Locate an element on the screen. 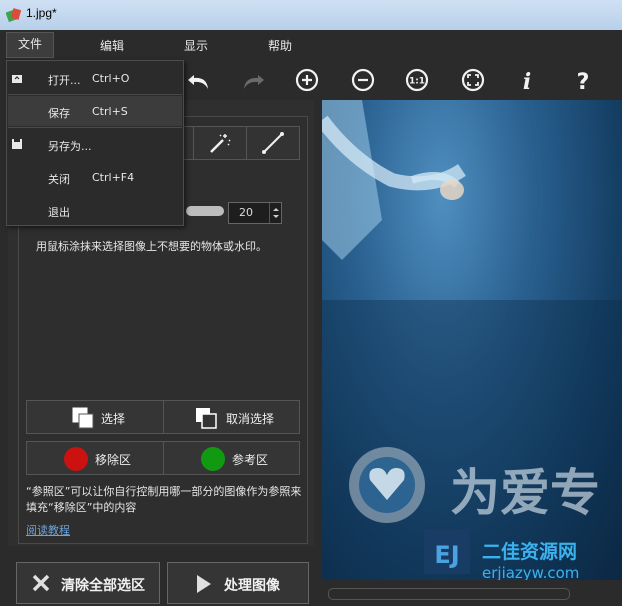  menu-item-save-shortcut: Ctrl+S is located at coordinates (110, 111).